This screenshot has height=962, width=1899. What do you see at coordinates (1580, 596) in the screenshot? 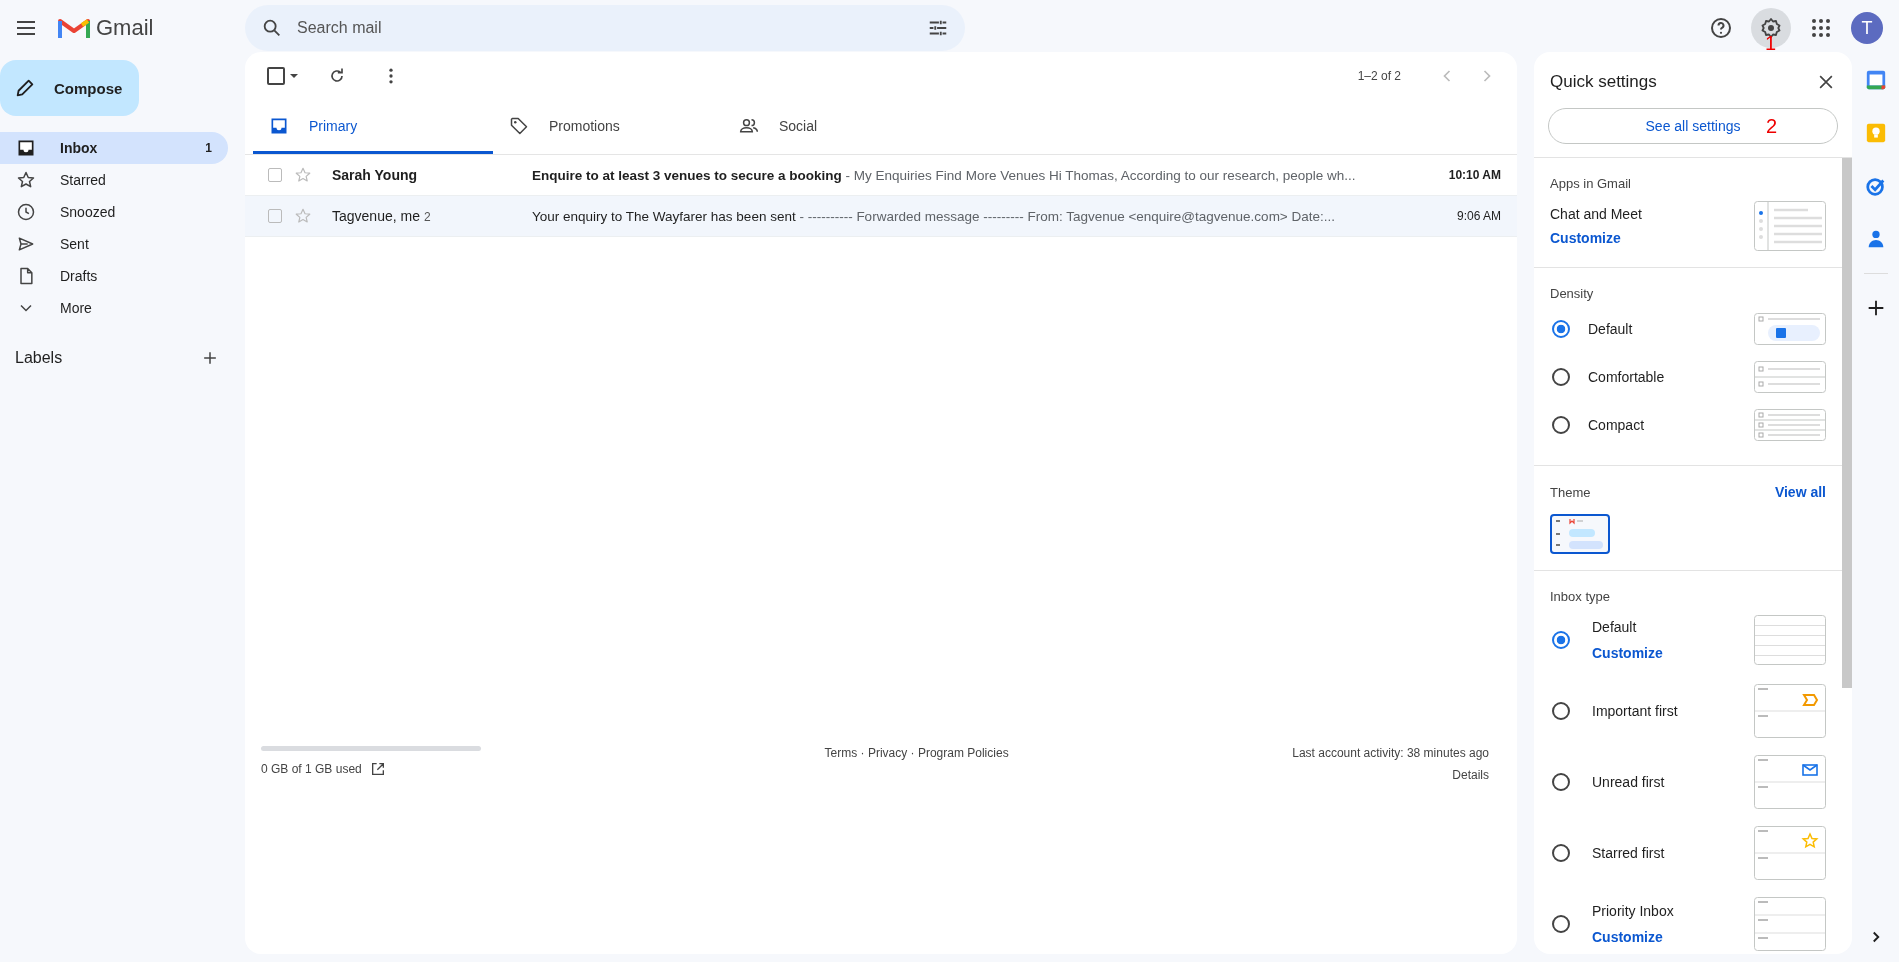
I see `section-heading: Inbox type` at bounding box center [1580, 596].